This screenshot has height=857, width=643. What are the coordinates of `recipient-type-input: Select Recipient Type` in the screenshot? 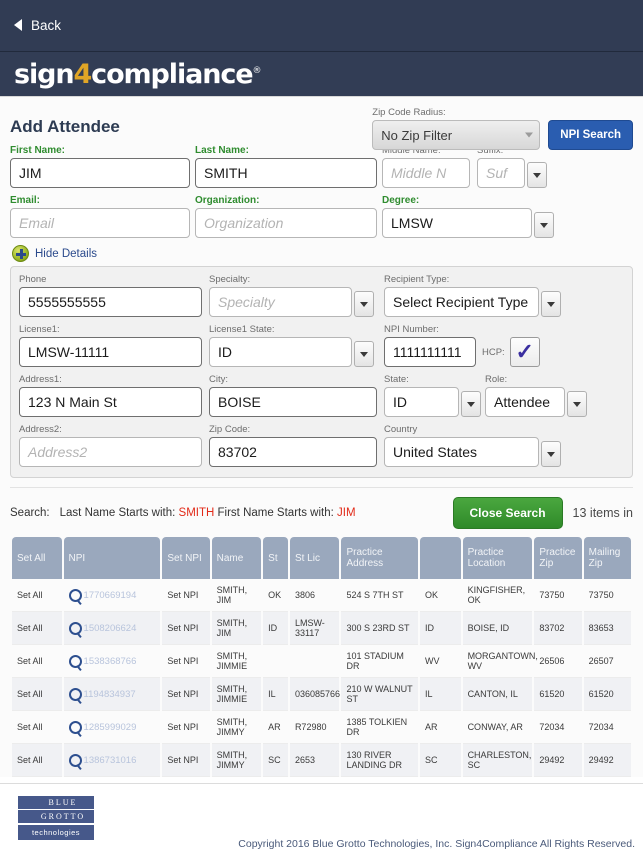 It's located at (461, 302).